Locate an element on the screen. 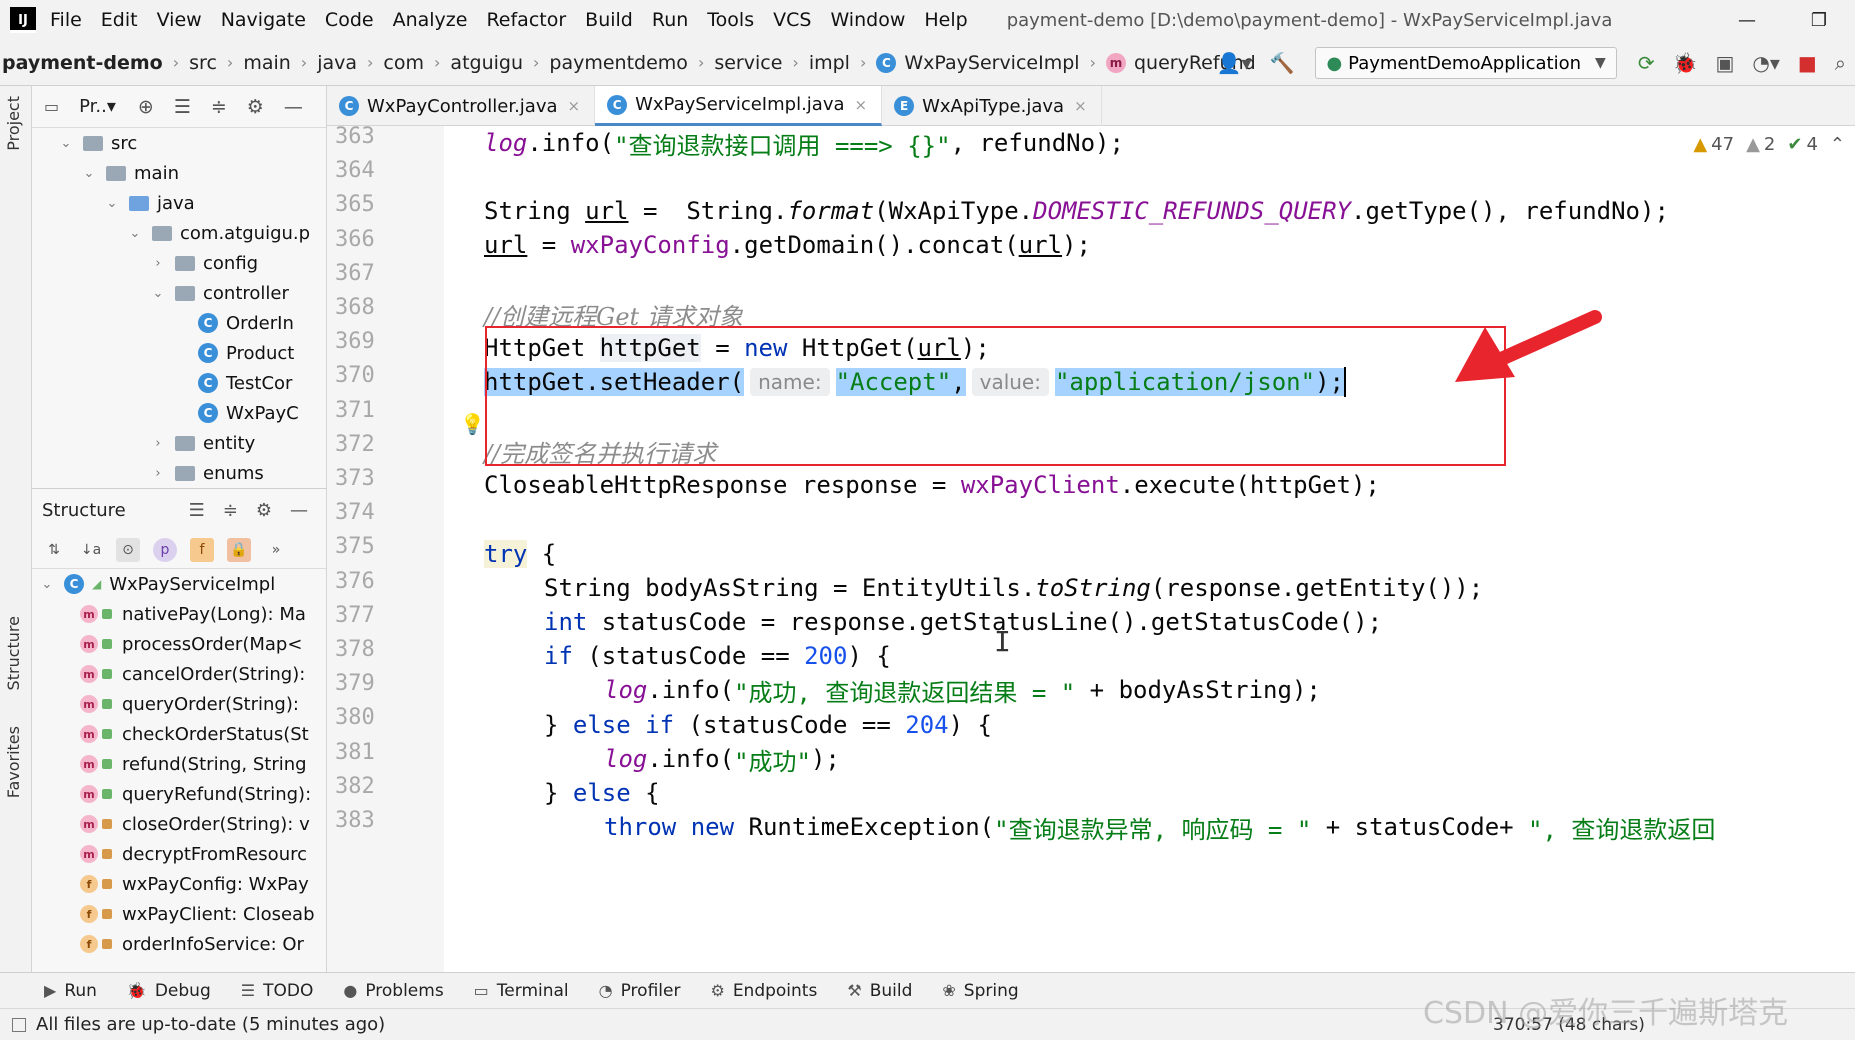  show-inherited-icon: ⊙ is located at coordinates (128, 549).